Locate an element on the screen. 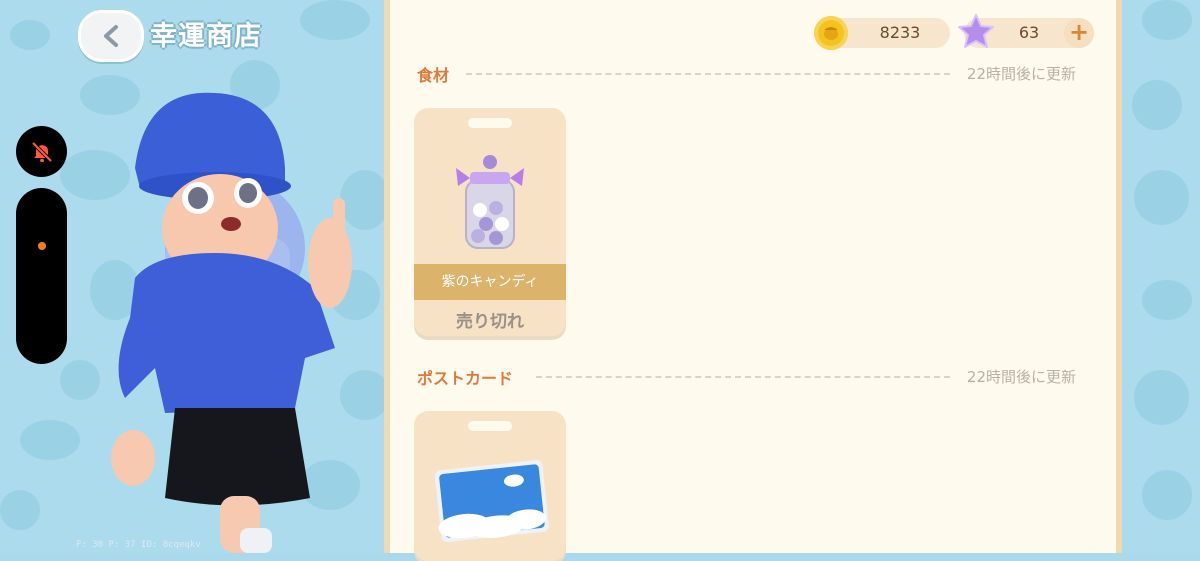 This screenshot has height=561, width=1200. coin-value: 8233 is located at coordinates (900, 32).